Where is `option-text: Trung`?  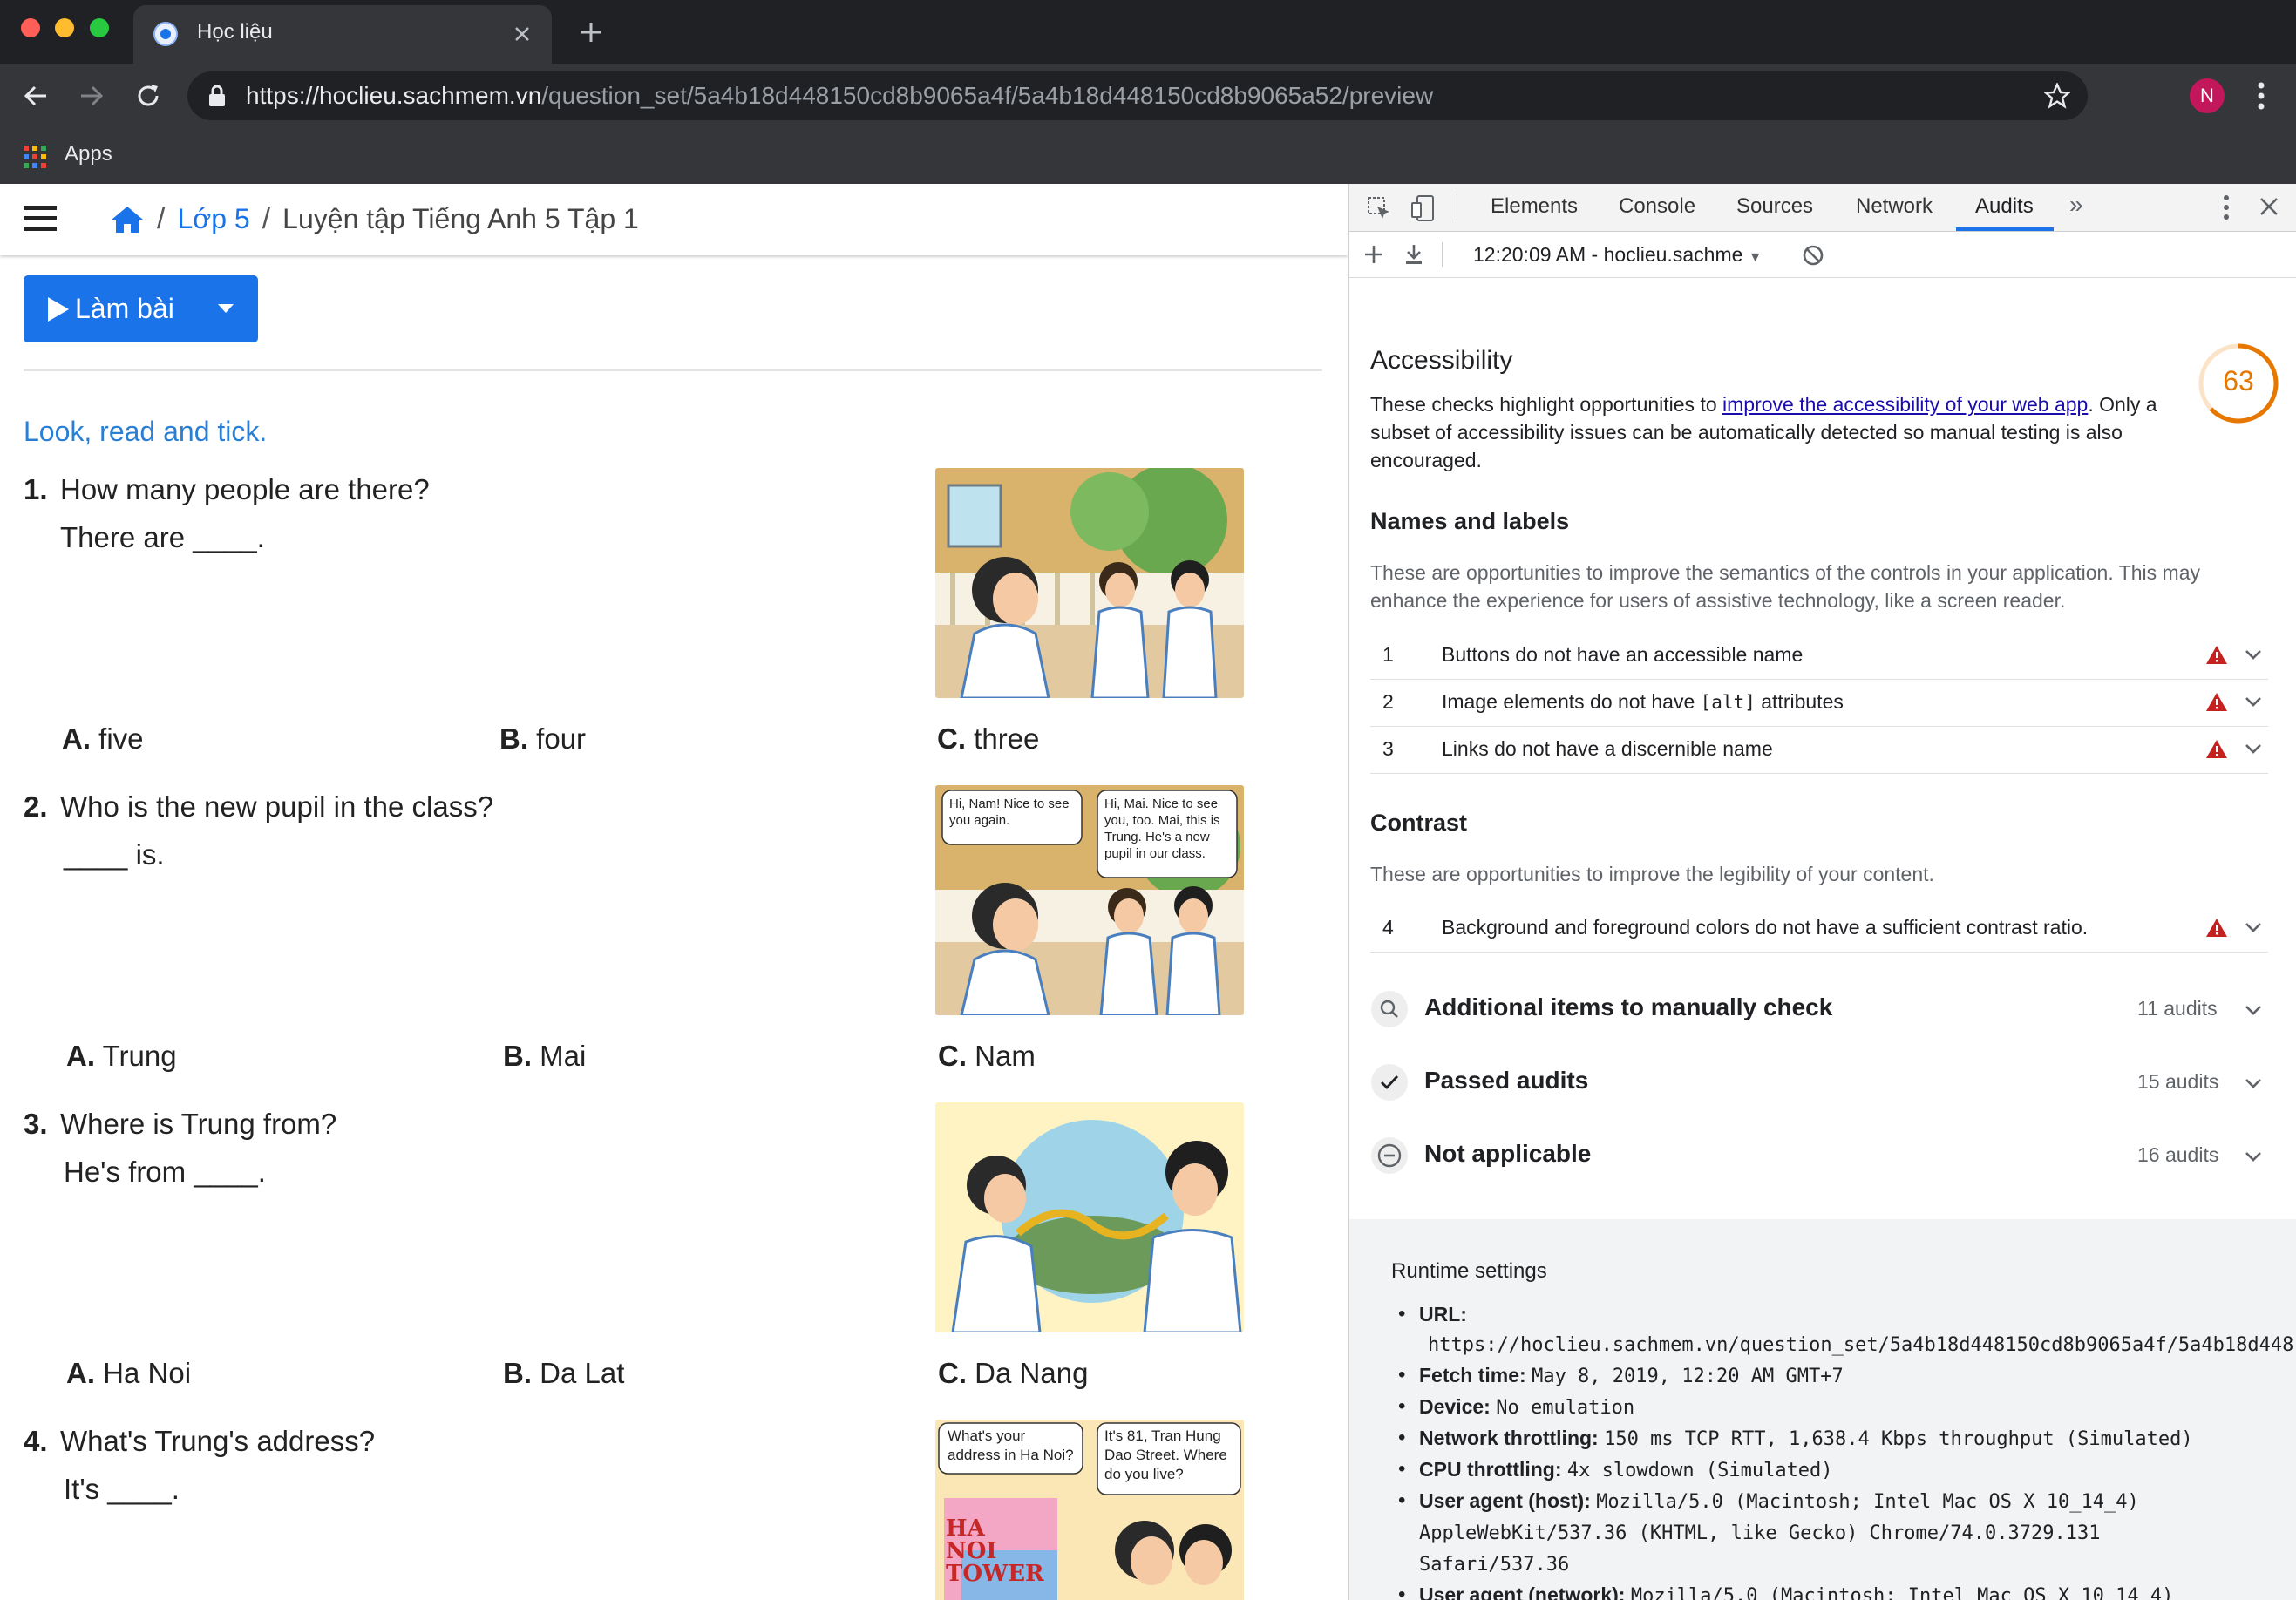
option-text: Trung is located at coordinates (139, 1056).